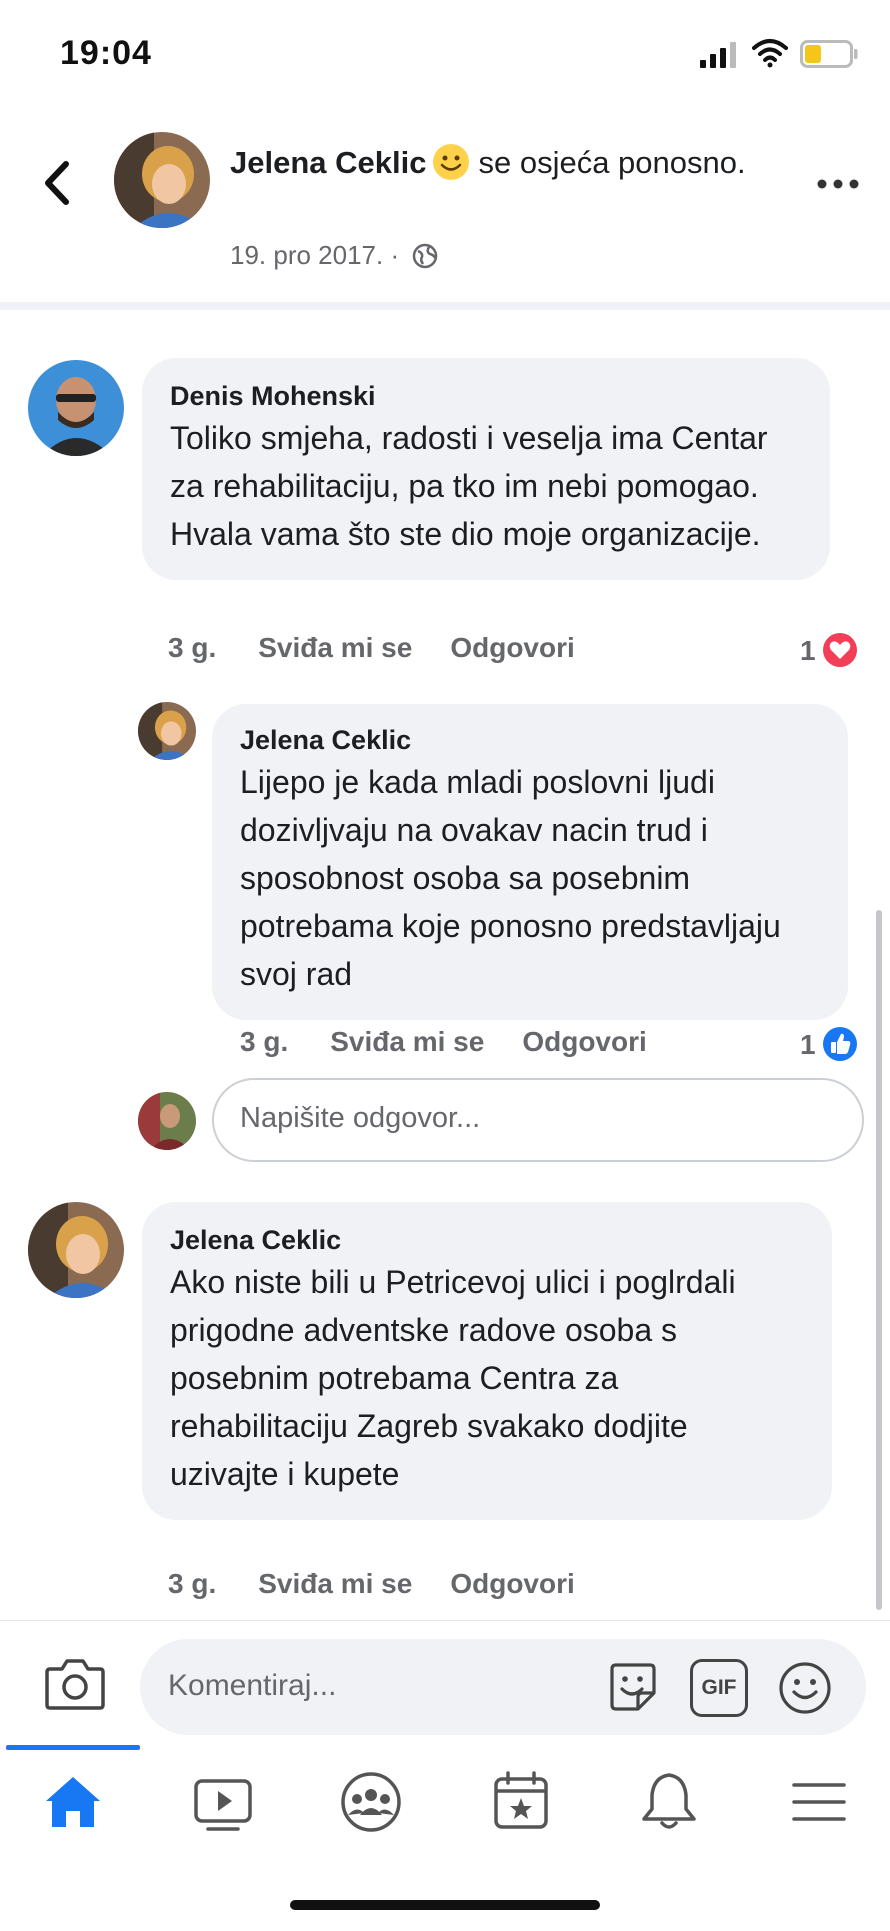  What do you see at coordinates (633, 1688) in the screenshot?
I see `sticker-icon` at bounding box center [633, 1688].